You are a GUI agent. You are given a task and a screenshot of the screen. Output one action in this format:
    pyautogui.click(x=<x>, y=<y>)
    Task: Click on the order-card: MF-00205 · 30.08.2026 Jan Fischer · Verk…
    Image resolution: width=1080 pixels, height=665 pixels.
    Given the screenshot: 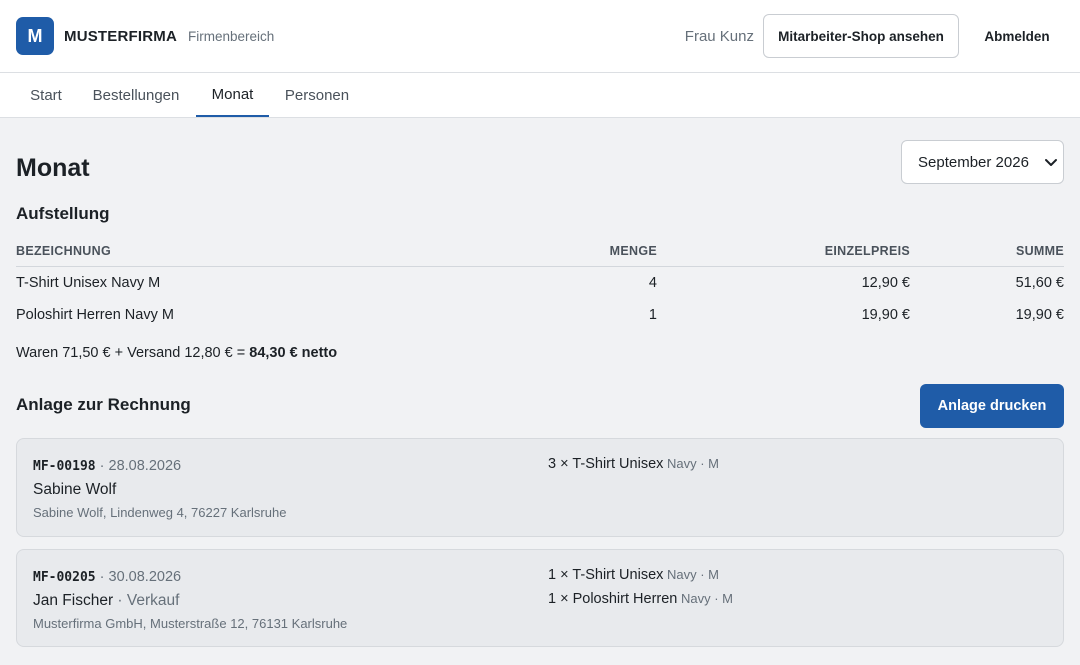 What is the action you would take?
    pyautogui.click(x=540, y=598)
    